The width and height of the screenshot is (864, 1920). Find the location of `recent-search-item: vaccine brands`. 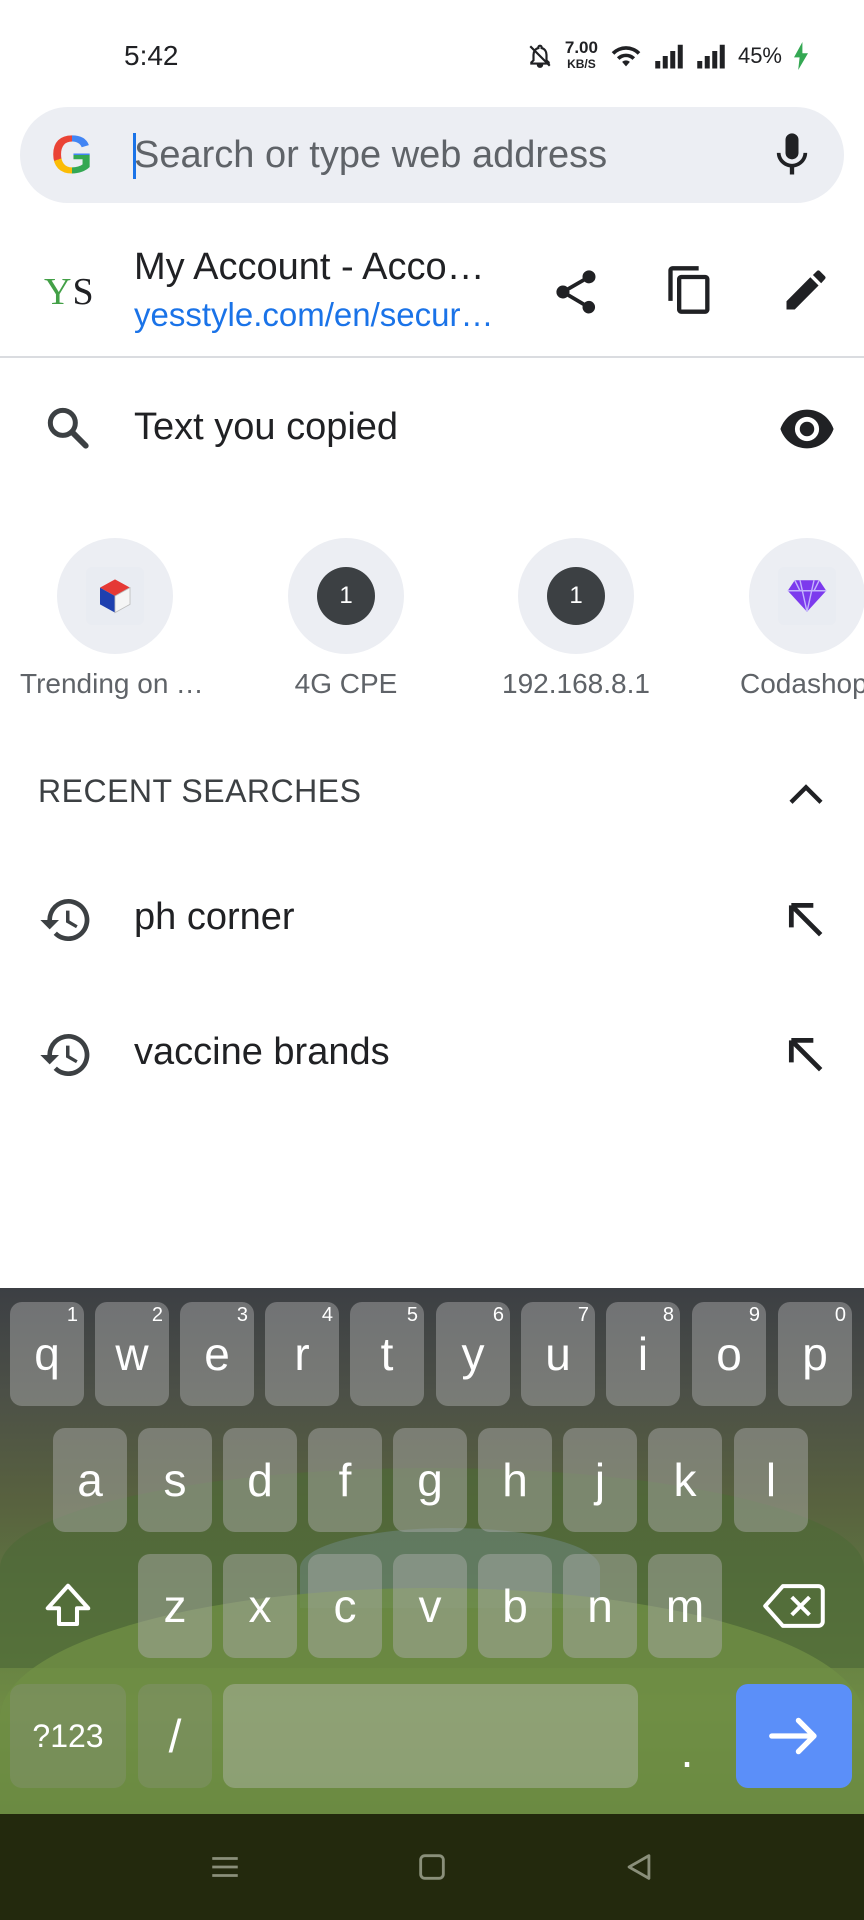

recent-search-item: vaccine brands is located at coordinates (432, 1053).